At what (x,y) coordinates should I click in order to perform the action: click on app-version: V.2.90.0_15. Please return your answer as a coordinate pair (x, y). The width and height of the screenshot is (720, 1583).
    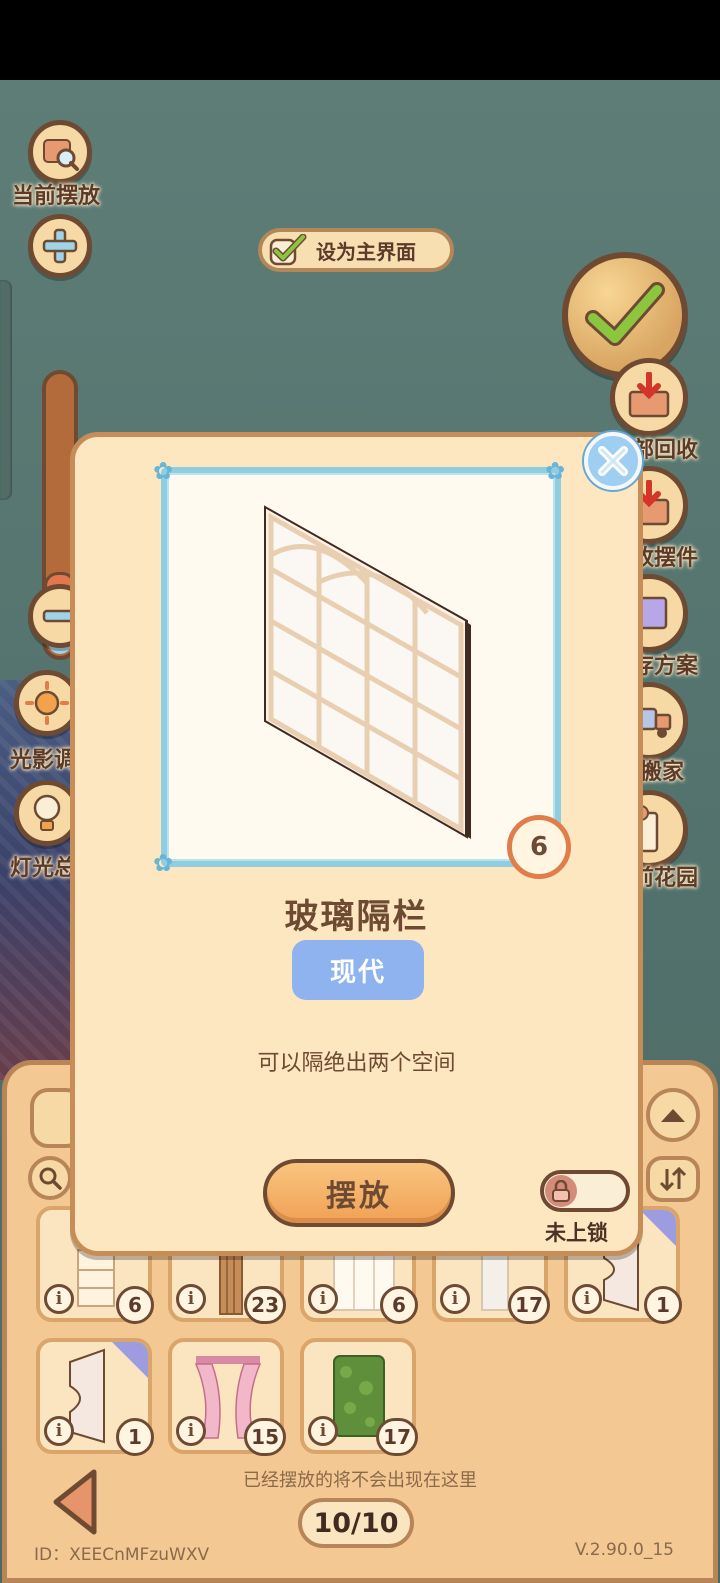
    Looking at the image, I should click on (624, 1550).